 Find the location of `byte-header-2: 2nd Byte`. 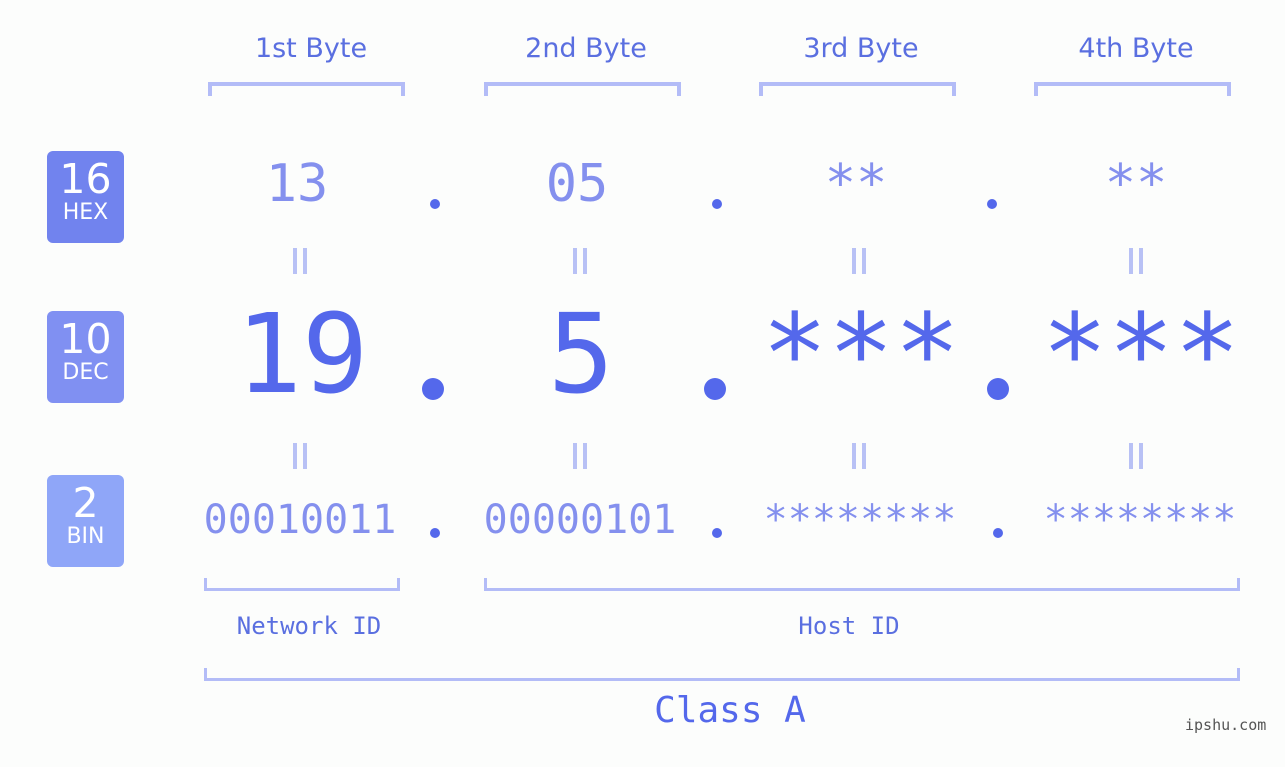

byte-header-2: 2nd Byte is located at coordinates (586, 48).